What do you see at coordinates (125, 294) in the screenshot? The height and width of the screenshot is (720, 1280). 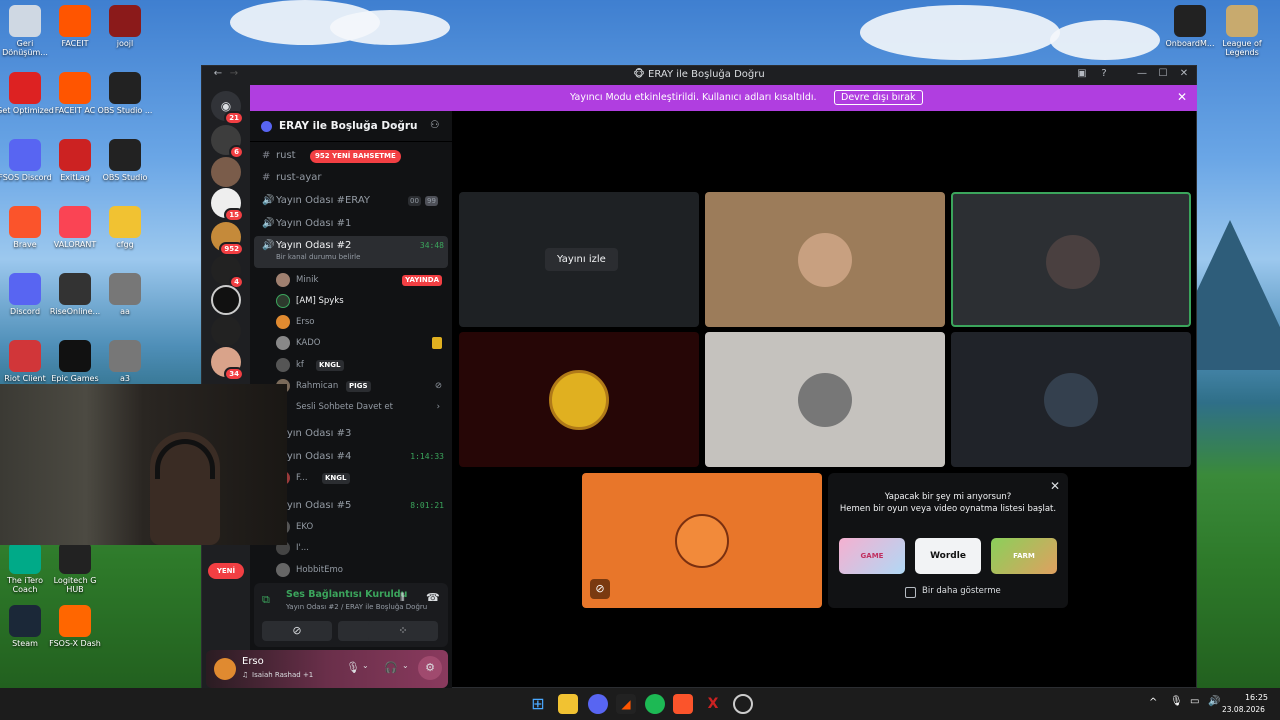 I see `desktop-icon: aa` at bounding box center [125, 294].